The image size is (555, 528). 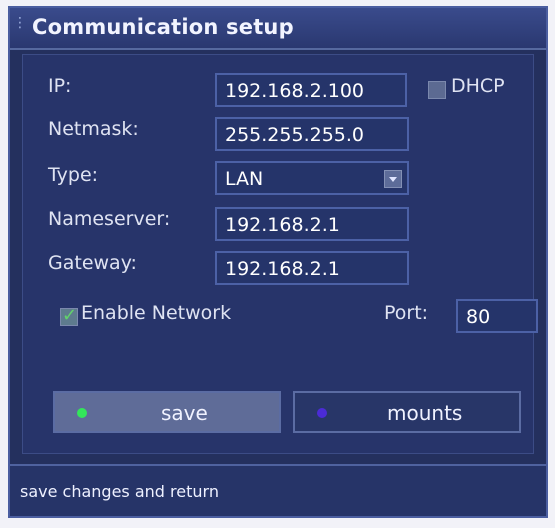 I want to click on checkmark-icon: ✓, so click(x=70, y=315).